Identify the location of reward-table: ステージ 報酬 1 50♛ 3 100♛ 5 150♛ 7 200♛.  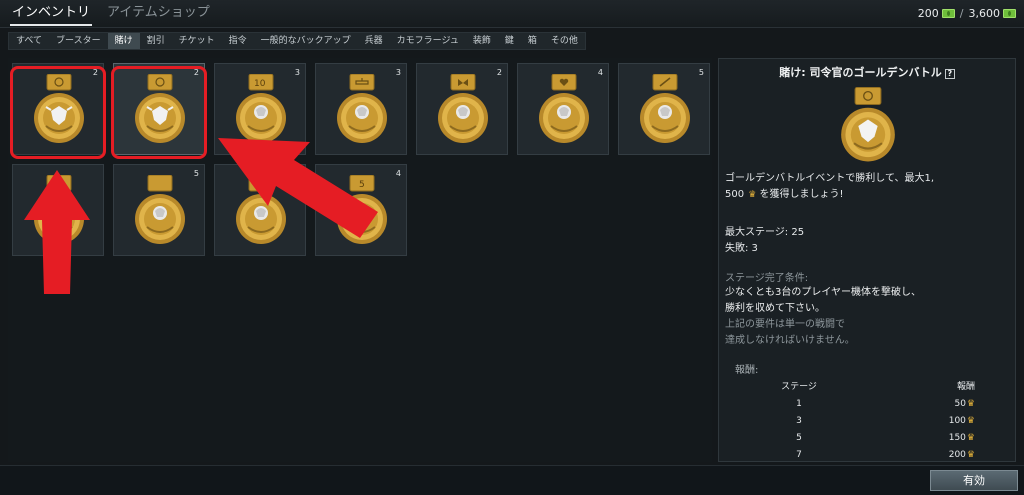
(869, 421).